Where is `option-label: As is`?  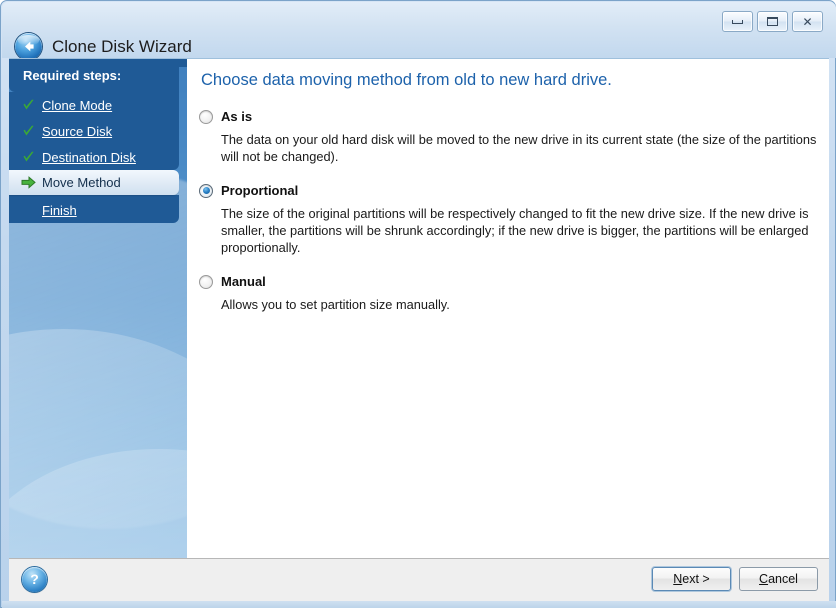
option-label: As is is located at coordinates (237, 116).